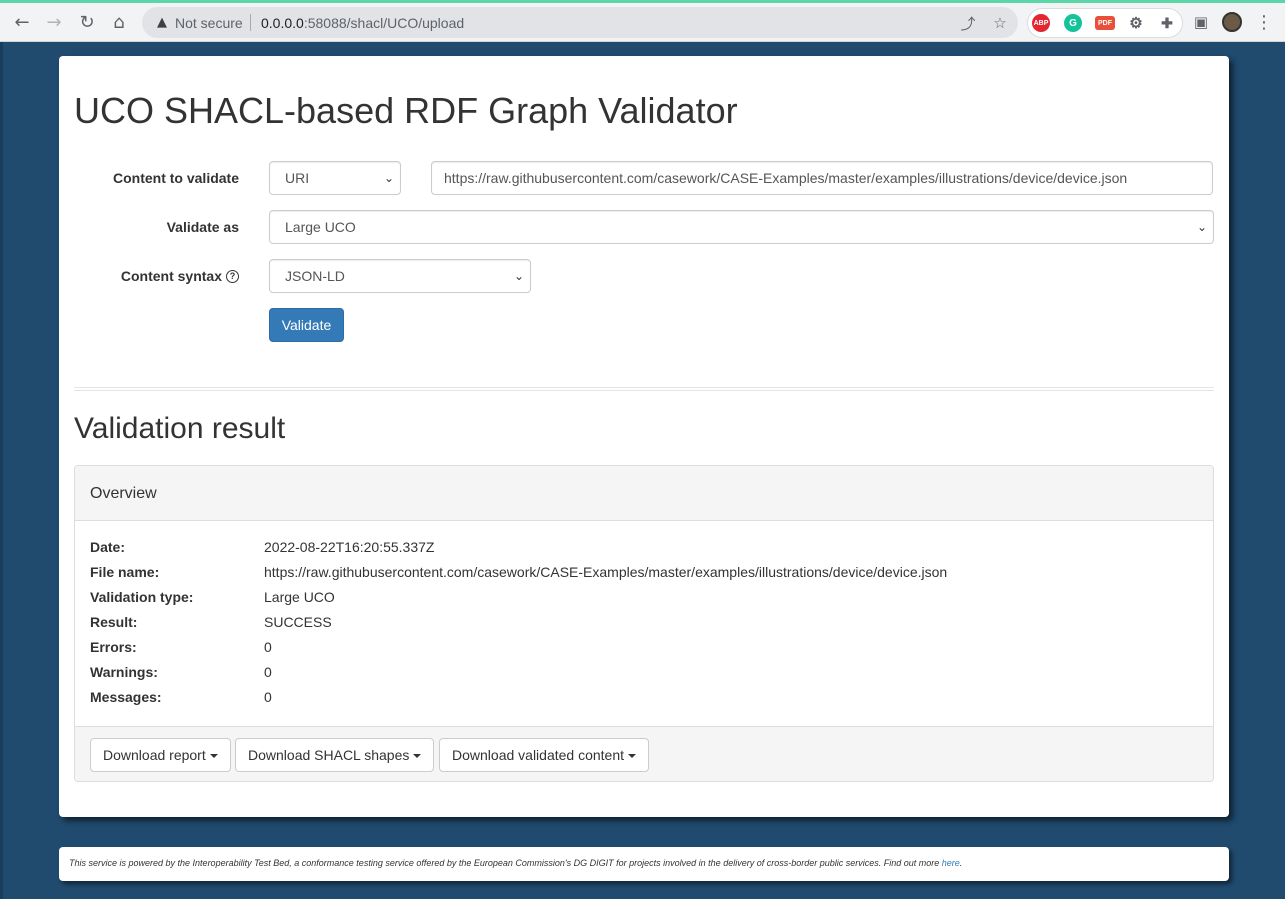 This screenshot has width=1285, height=899. What do you see at coordinates (282, 23) in the screenshot?
I see `url-host: 0.0.0.0` at bounding box center [282, 23].